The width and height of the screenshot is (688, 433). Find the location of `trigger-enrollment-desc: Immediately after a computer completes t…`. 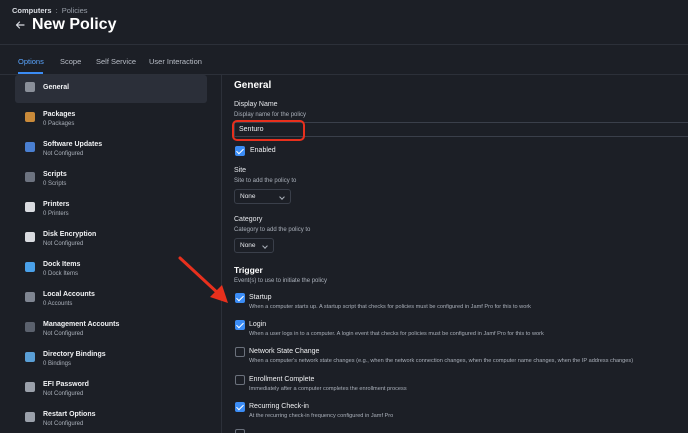

trigger-enrollment-desc: Immediately after a computer completes t… is located at coordinates (328, 389).